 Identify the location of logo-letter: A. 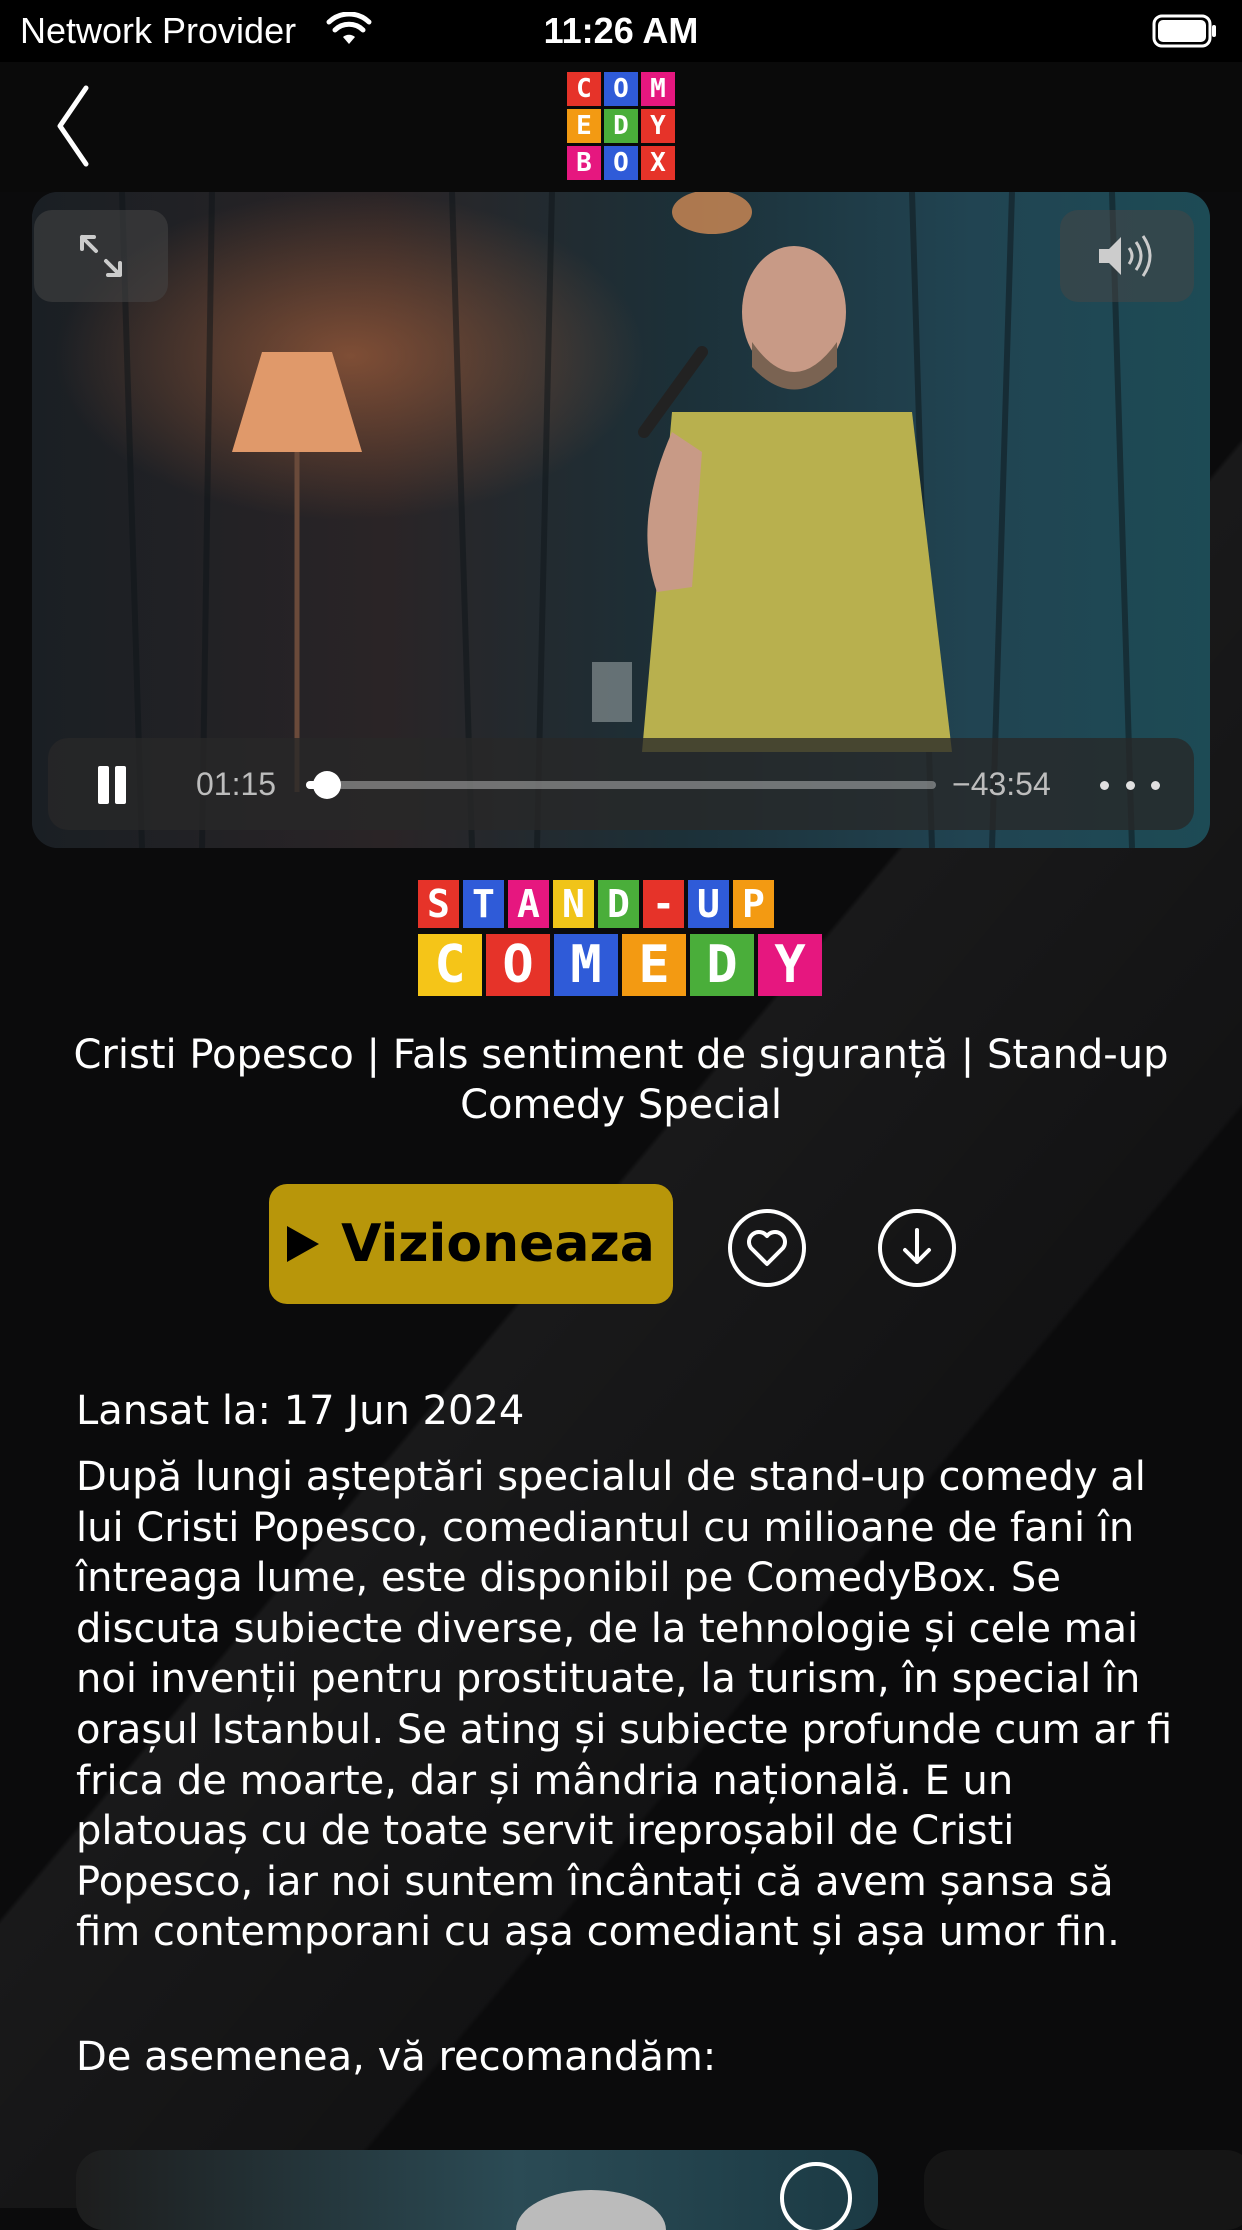
(528, 904).